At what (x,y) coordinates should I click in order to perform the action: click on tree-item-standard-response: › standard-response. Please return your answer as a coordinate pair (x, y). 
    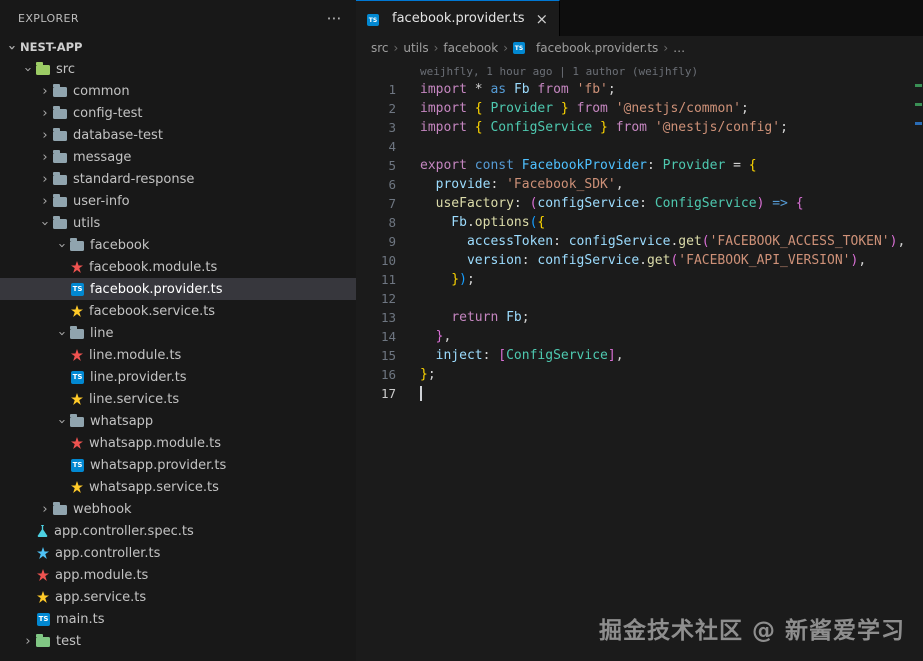
    Looking at the image, I should click on (178, 179).